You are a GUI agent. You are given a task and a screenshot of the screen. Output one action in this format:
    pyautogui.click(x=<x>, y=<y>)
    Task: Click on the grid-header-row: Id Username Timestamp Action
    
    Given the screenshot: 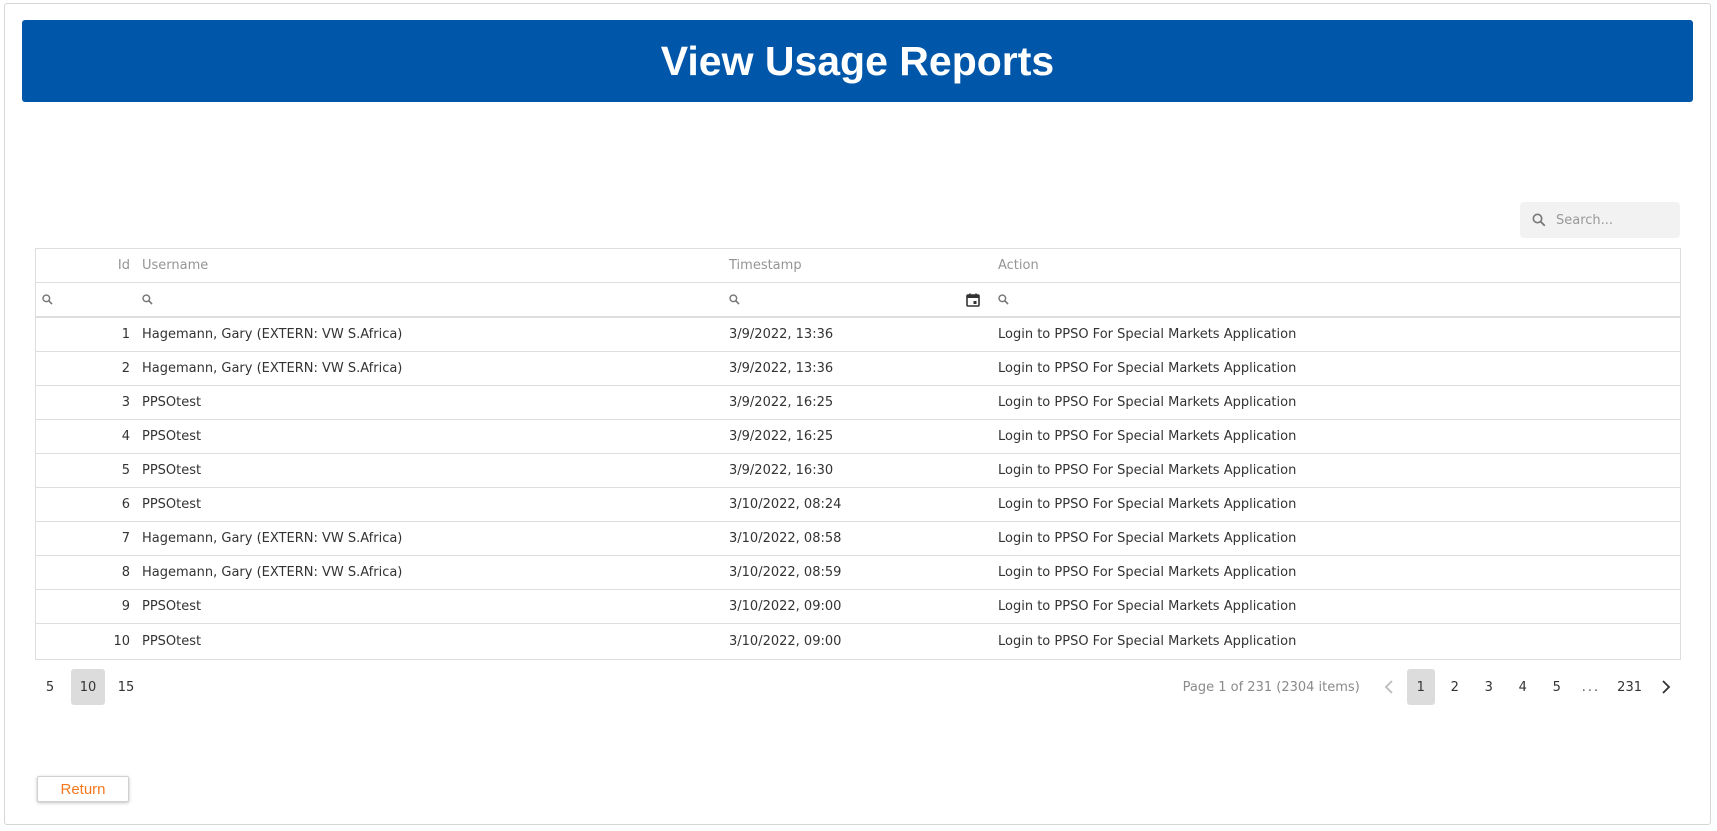 What is the action you would take?
    pyautogui.click(x=858, y=266)
    